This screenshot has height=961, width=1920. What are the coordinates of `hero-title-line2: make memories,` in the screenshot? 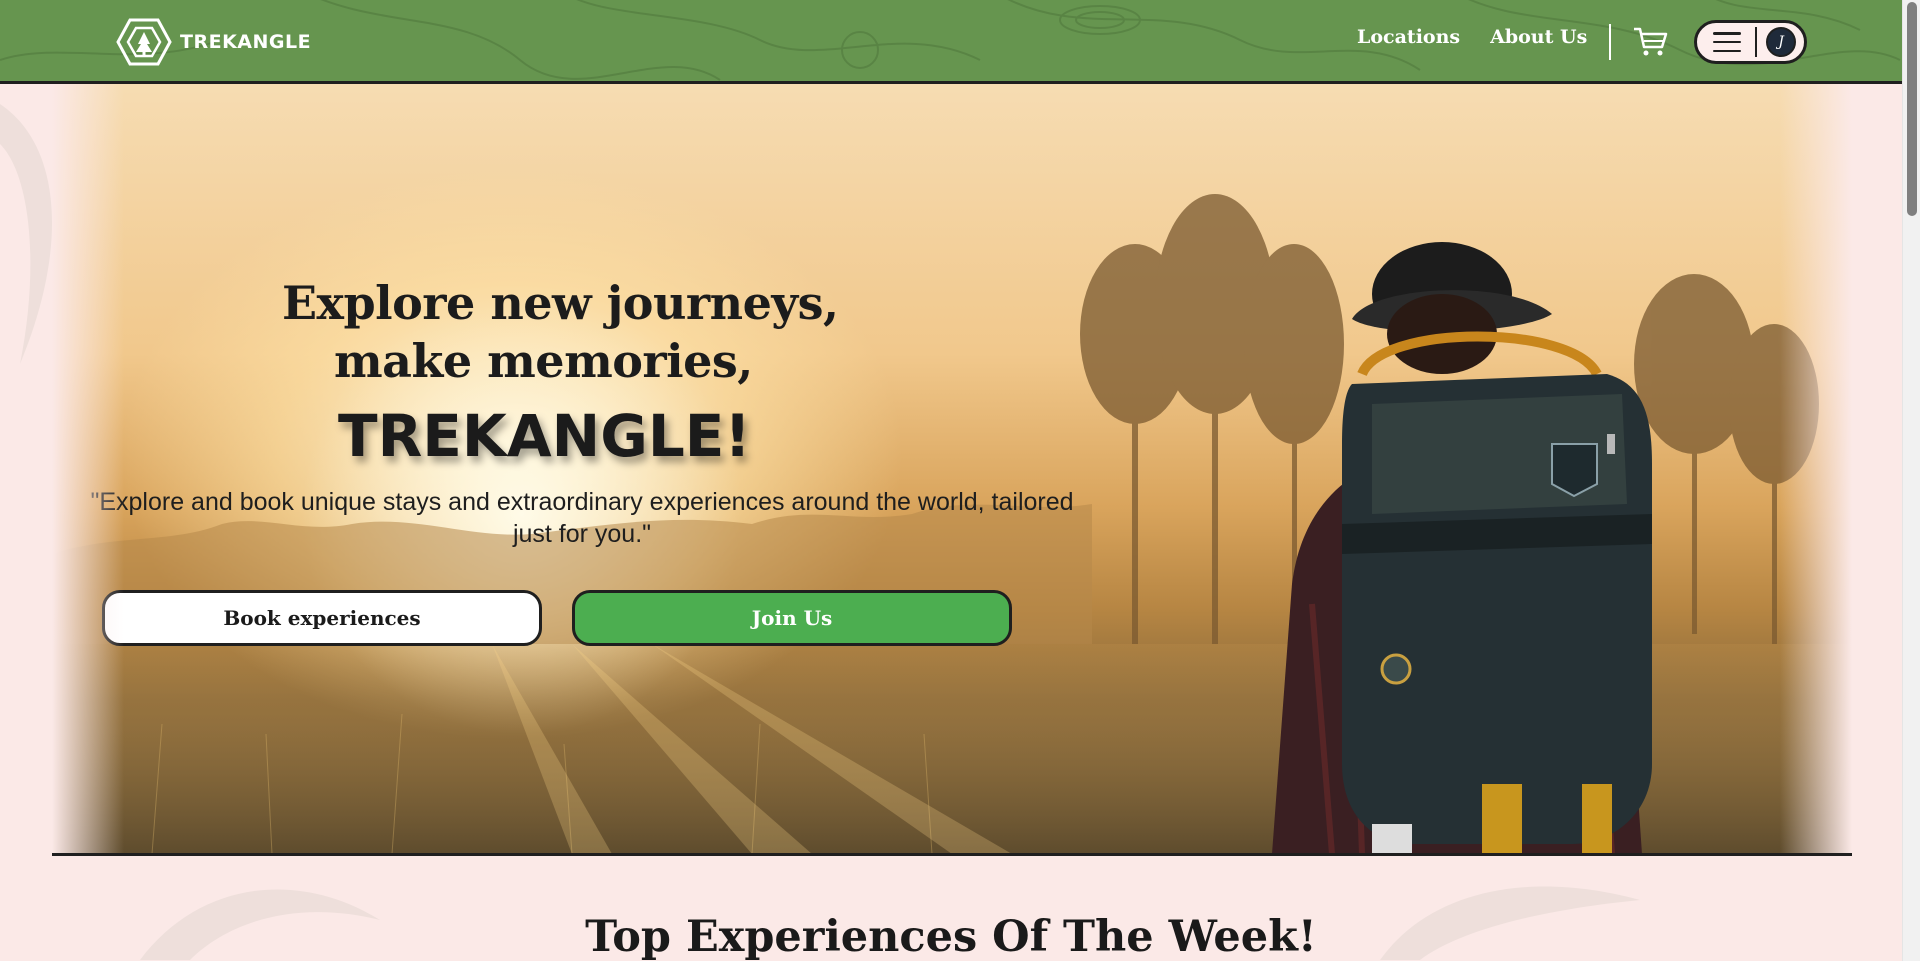 It's located at (543, 361).